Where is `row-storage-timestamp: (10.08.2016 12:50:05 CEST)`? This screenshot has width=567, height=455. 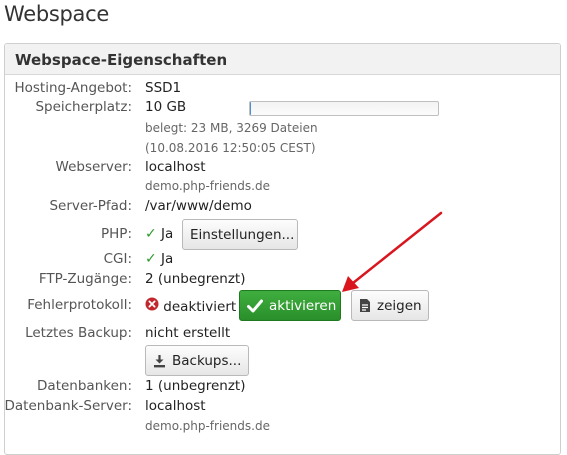 row-storage-timestamp: (10.08.2016 12:50:05 CEST) is located at coordinates (280, 151).